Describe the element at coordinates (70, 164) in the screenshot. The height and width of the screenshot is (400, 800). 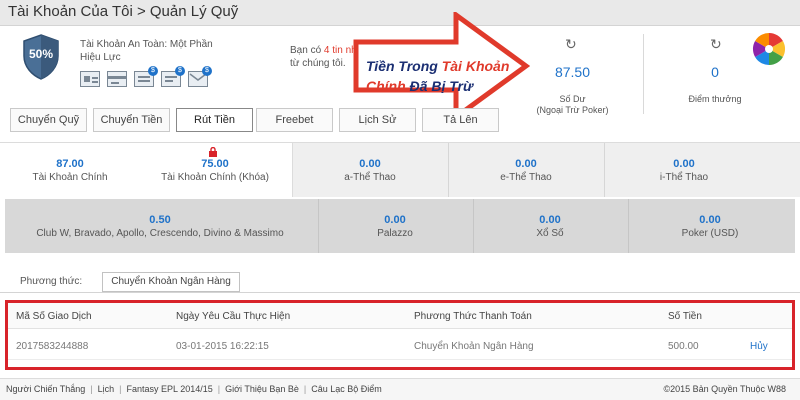
I see `account-value: 87.00` at that location.